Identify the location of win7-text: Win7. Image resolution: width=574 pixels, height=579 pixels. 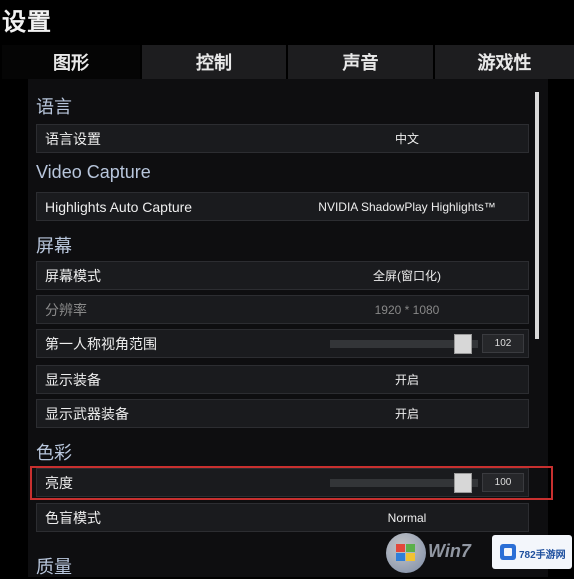
(449, 551).